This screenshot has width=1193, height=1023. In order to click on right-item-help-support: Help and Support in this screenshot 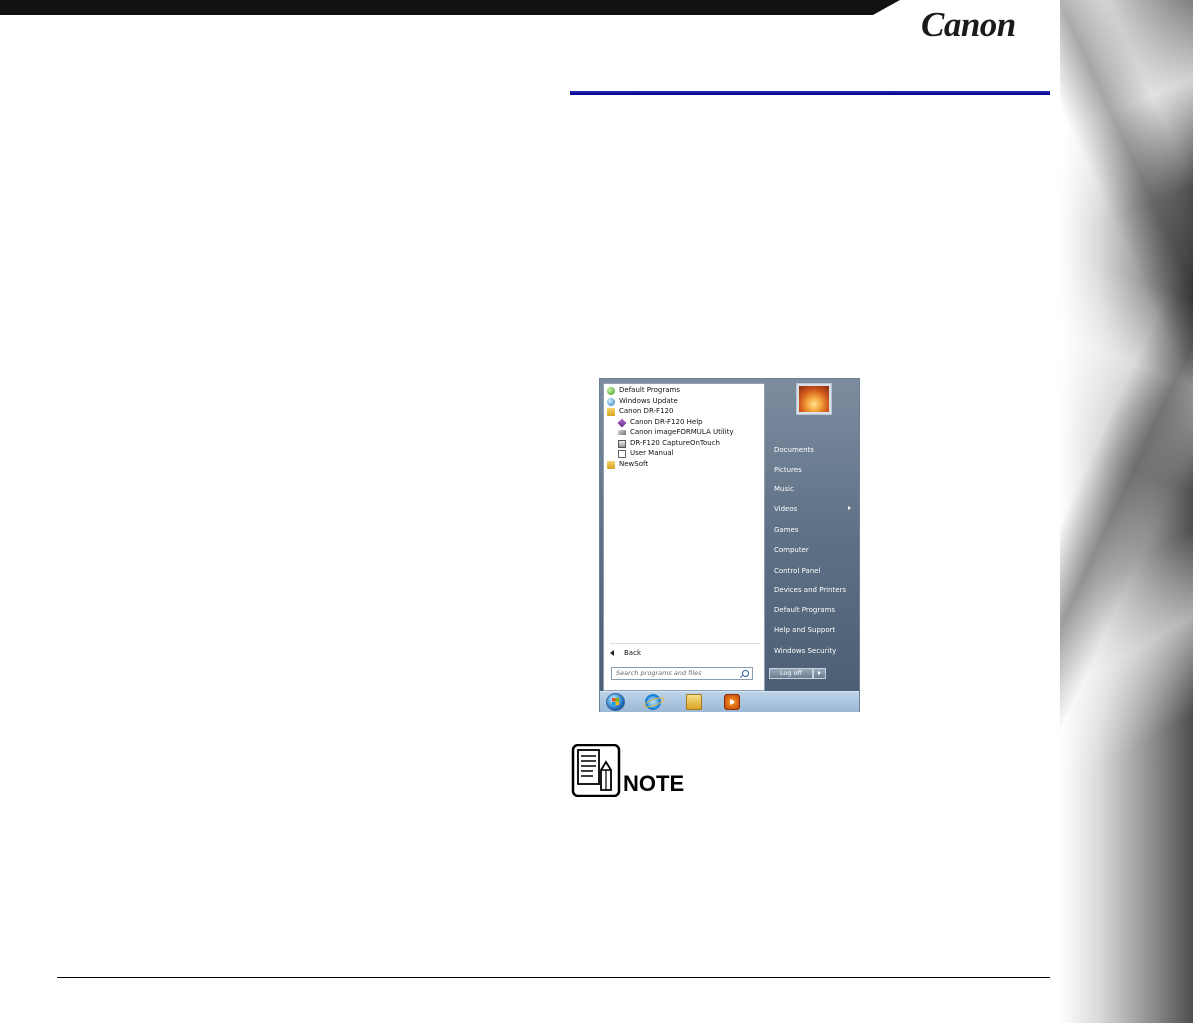, I will do `click(804, 630)`.